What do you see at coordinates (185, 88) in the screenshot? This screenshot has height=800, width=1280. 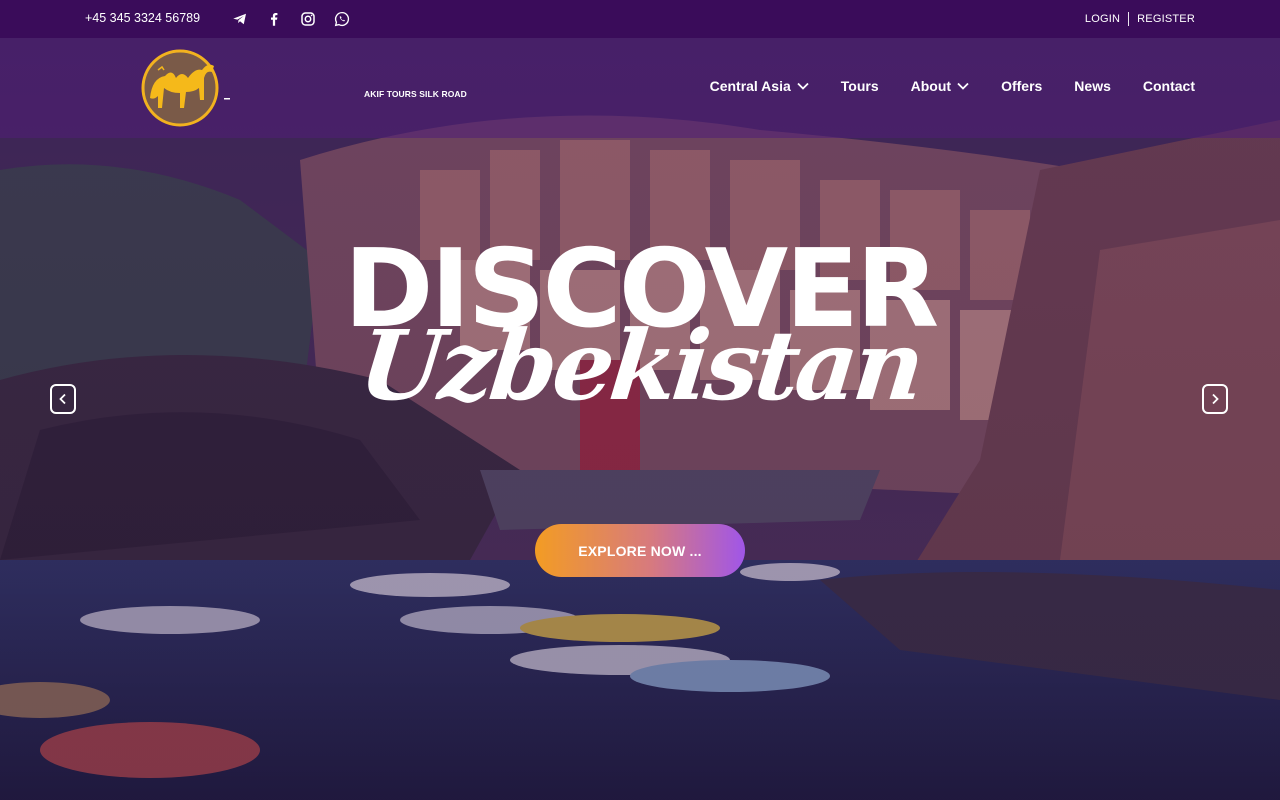 I see `camel-logo-icon` at bounding box center [185, 88].